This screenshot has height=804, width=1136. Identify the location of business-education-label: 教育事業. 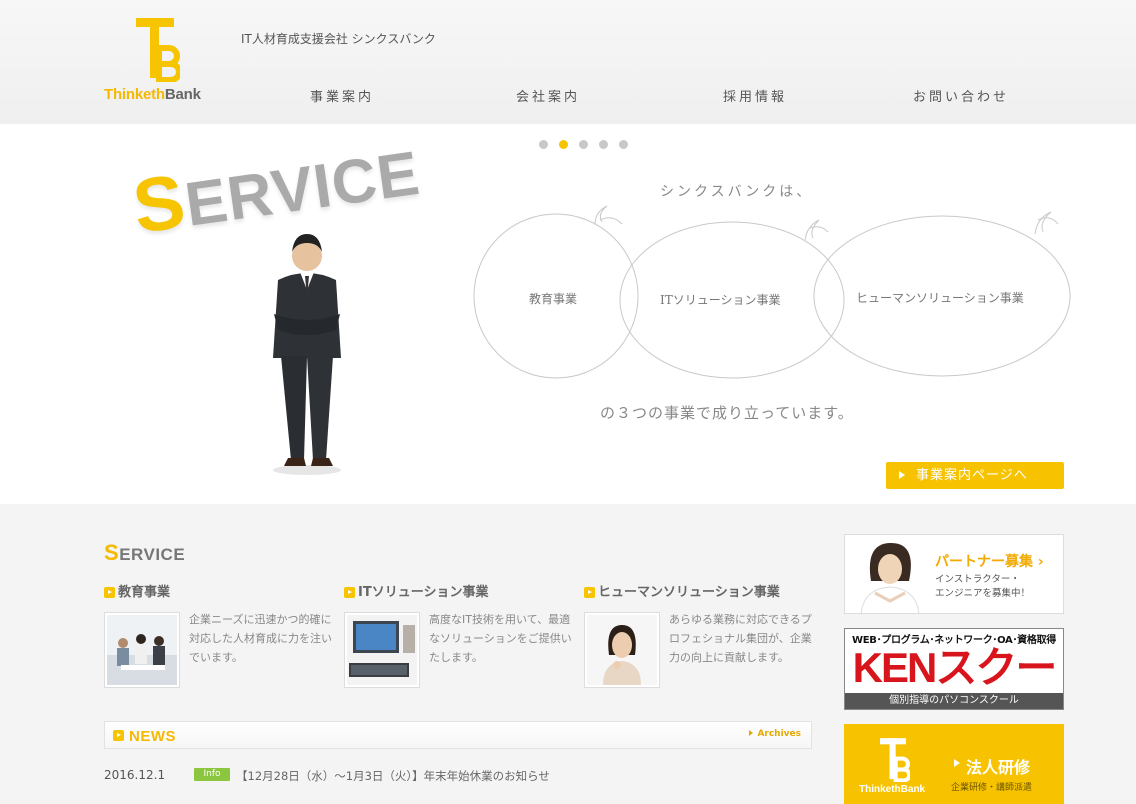
(553, 299).